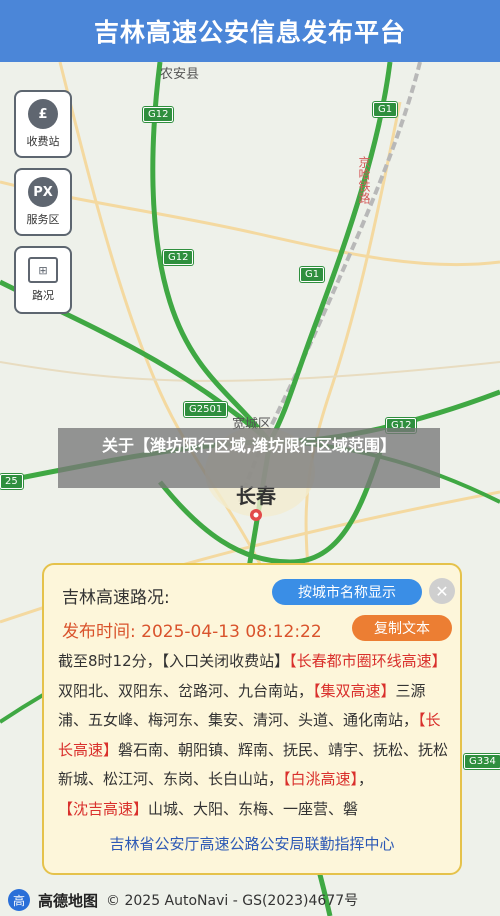 Image resolution: width=500 pixels, height=916 pixels. Describe the element at coordinates (180, 74) in the screenshot. I see `place-label: 农安县` at that location.